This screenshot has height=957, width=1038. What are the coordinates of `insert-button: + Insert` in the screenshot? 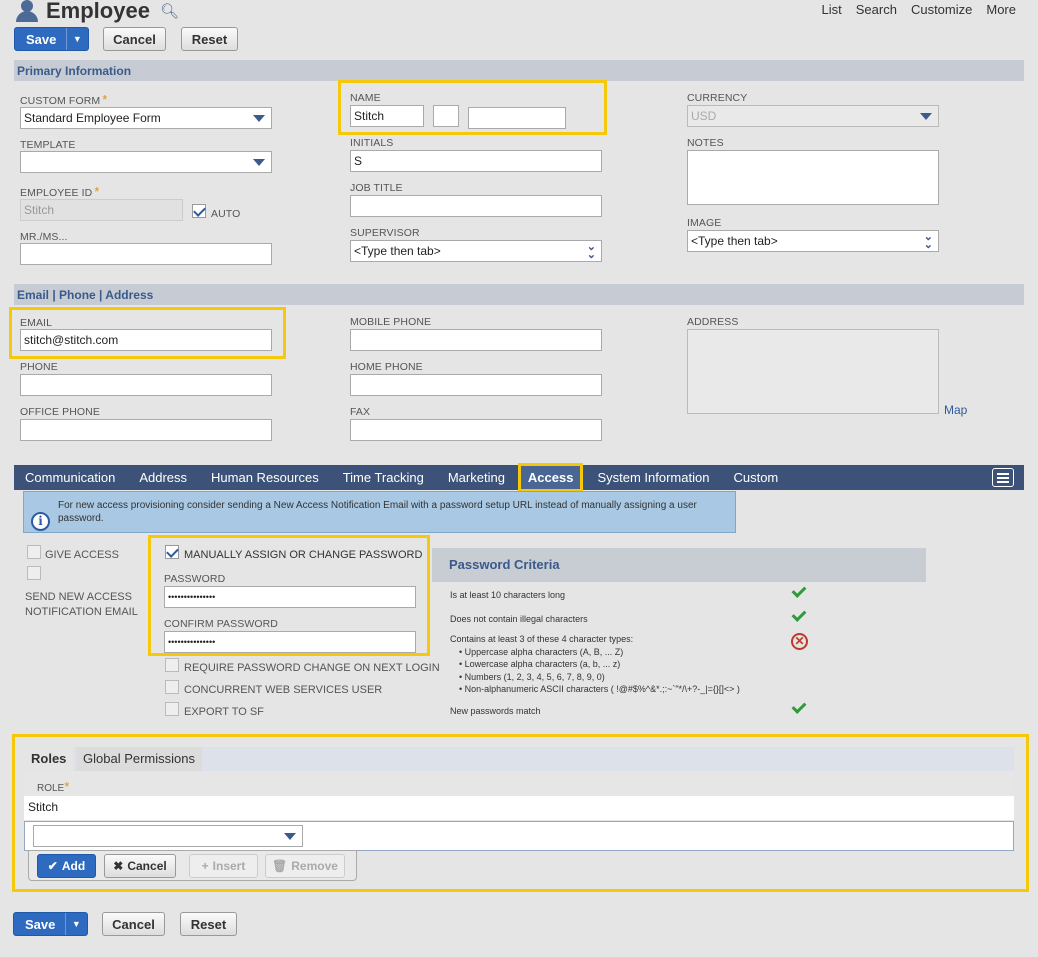 It's located at (223, 866).